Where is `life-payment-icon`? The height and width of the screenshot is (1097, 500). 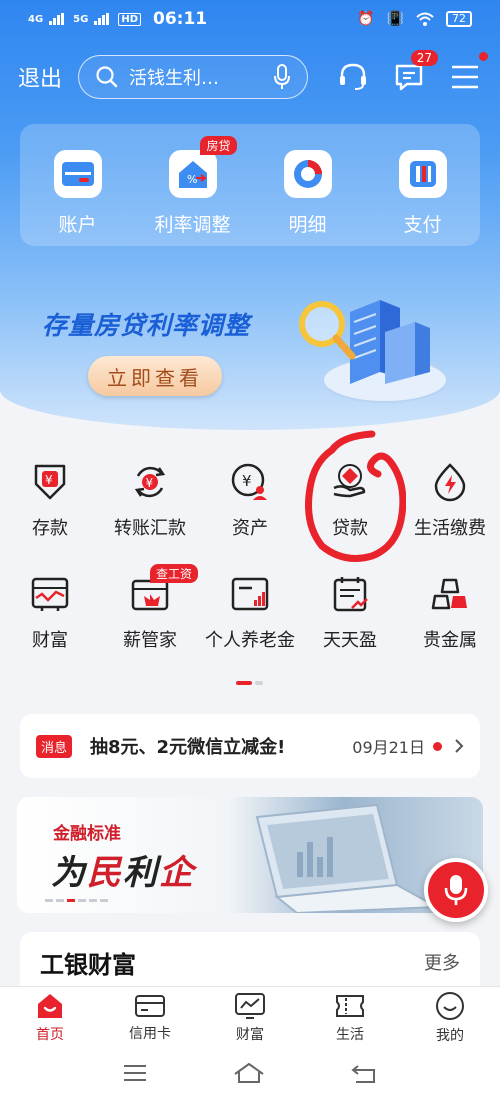
life-payment-icon is located at coordinates (450, 482).